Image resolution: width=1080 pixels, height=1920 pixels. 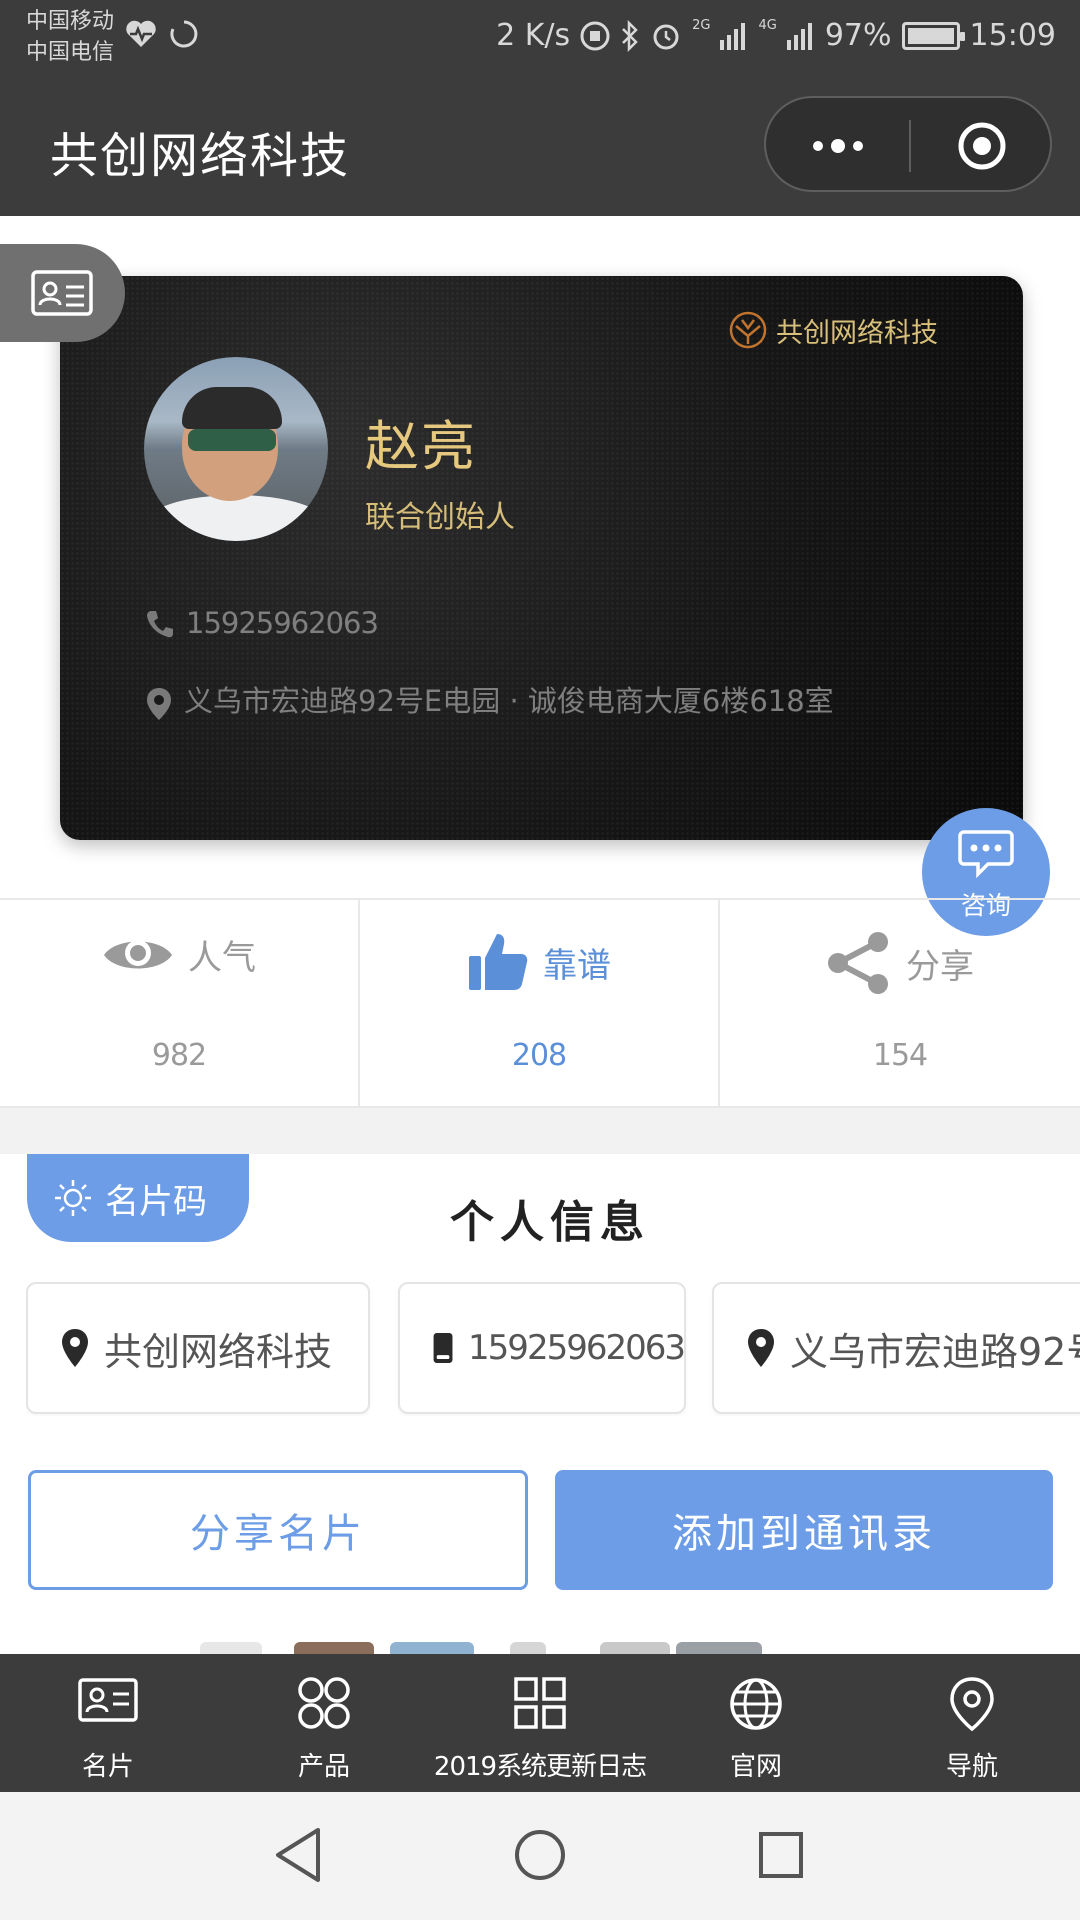 What do you see at coordinates (70, 37) in the screenshot?
I see `carrier-info: 中国移动 中国电信` at bounding box center [70, 37].